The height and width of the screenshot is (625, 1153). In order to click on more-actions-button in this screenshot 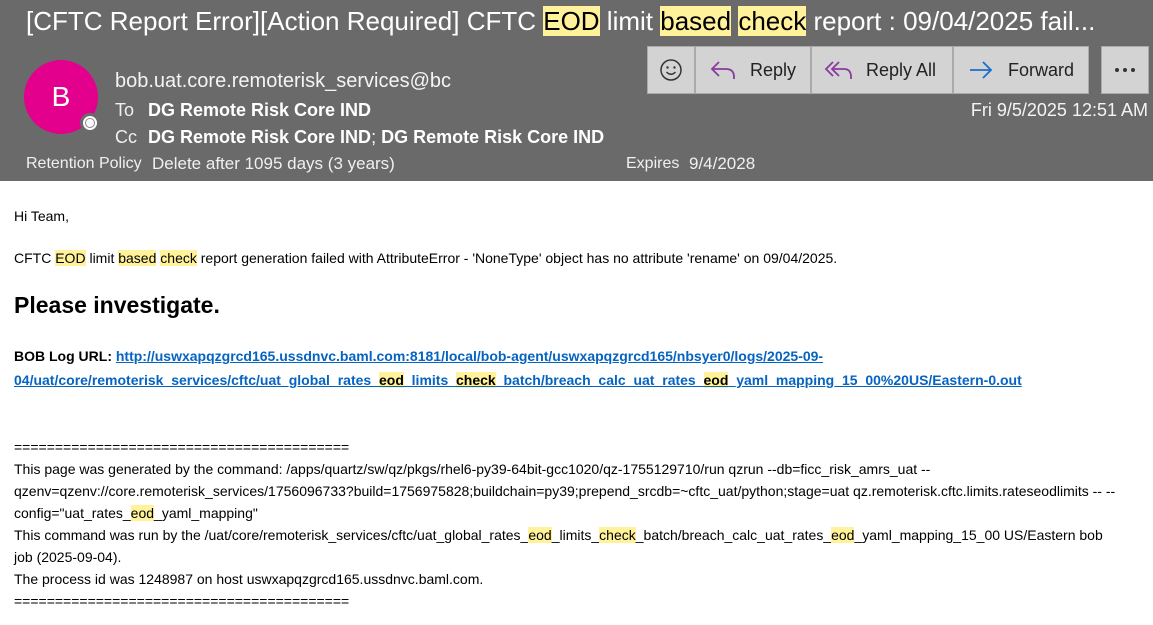, I will do `click(1125, 70)`.